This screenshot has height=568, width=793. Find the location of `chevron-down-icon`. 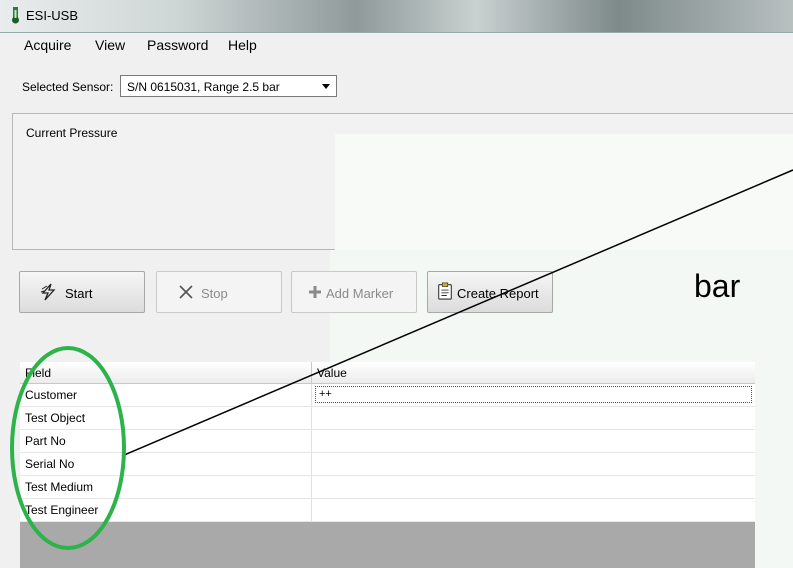

chevron-down-icon is located at coordinates (326, 86).